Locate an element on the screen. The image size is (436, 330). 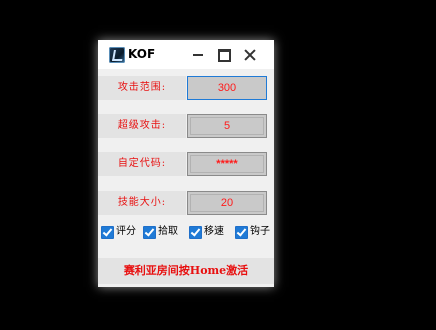
super-attack-row: 超级攻击: is located at coordinates (186, 126).